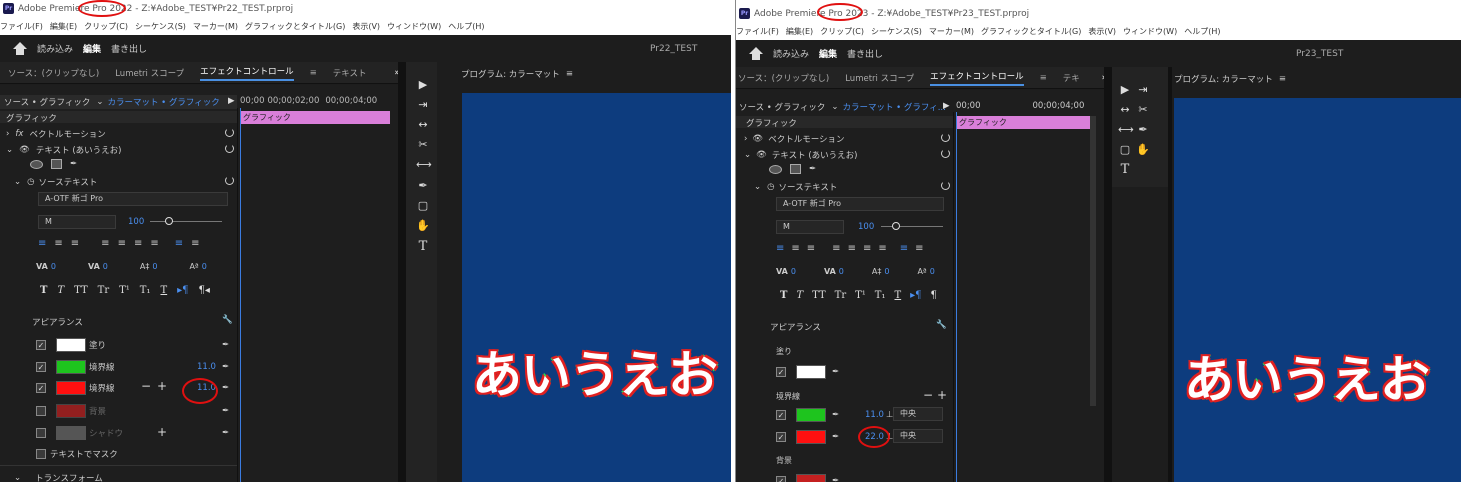 The image size is (1461, 482). Describe the element at coordinates (204, 266) in the screenshot. I see `baseline-value: 0` at that location.